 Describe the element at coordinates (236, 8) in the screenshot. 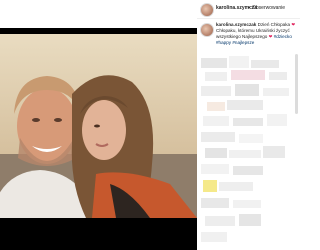

I see `author-username: karolina.szymcza` at that location.